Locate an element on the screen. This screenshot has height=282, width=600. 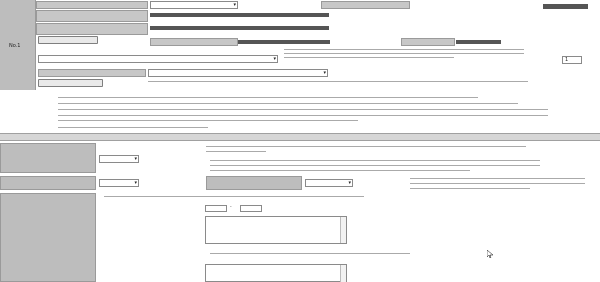
certificate-select: ▾ is located at coordinates (238, 73).